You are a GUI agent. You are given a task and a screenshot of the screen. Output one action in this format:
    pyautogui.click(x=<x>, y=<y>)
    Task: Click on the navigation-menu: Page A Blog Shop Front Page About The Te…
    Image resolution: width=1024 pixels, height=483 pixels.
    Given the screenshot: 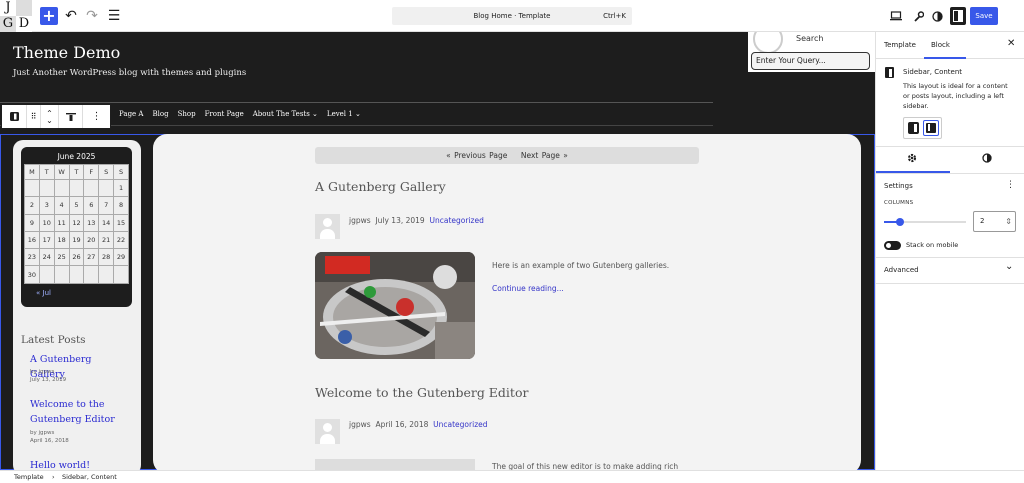 What is the action you would take?
    pyautogui.click(x=240, y=114)
    